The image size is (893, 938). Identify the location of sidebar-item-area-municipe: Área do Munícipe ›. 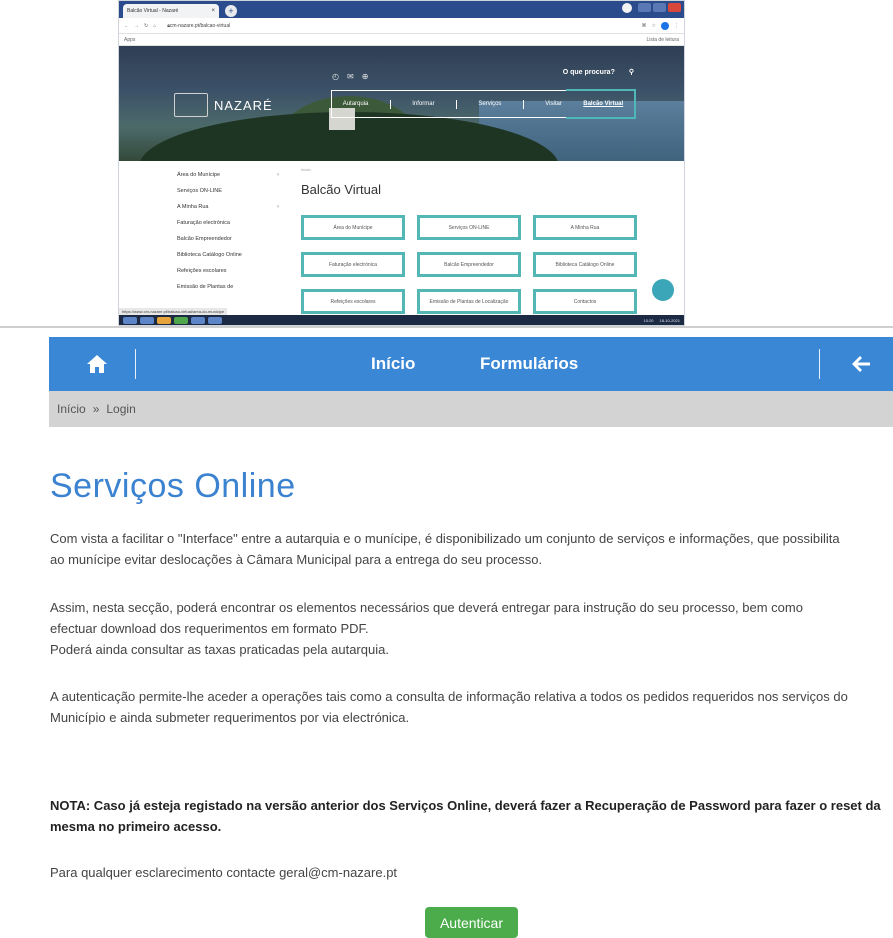
(205, 175).